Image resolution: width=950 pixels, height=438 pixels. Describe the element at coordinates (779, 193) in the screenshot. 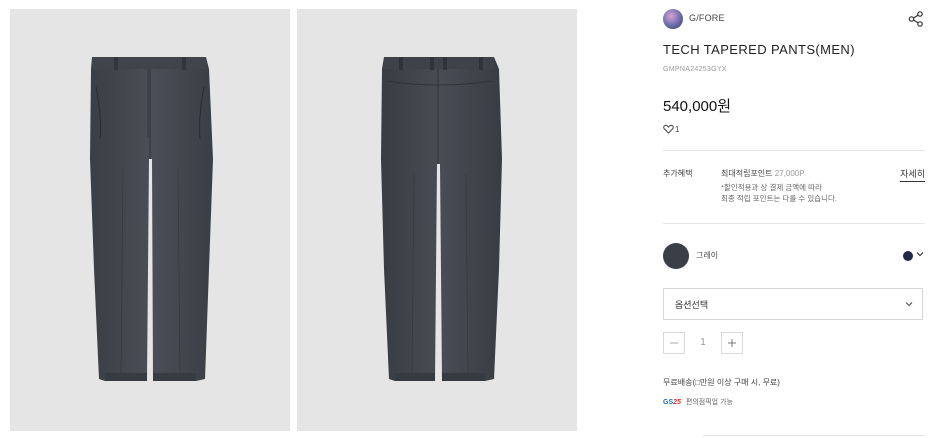

I see `benefit-note: *할인적용과 상 결제 금액에 따라 최종 적립 포인트는 다를 수 있습니다.` at that location.